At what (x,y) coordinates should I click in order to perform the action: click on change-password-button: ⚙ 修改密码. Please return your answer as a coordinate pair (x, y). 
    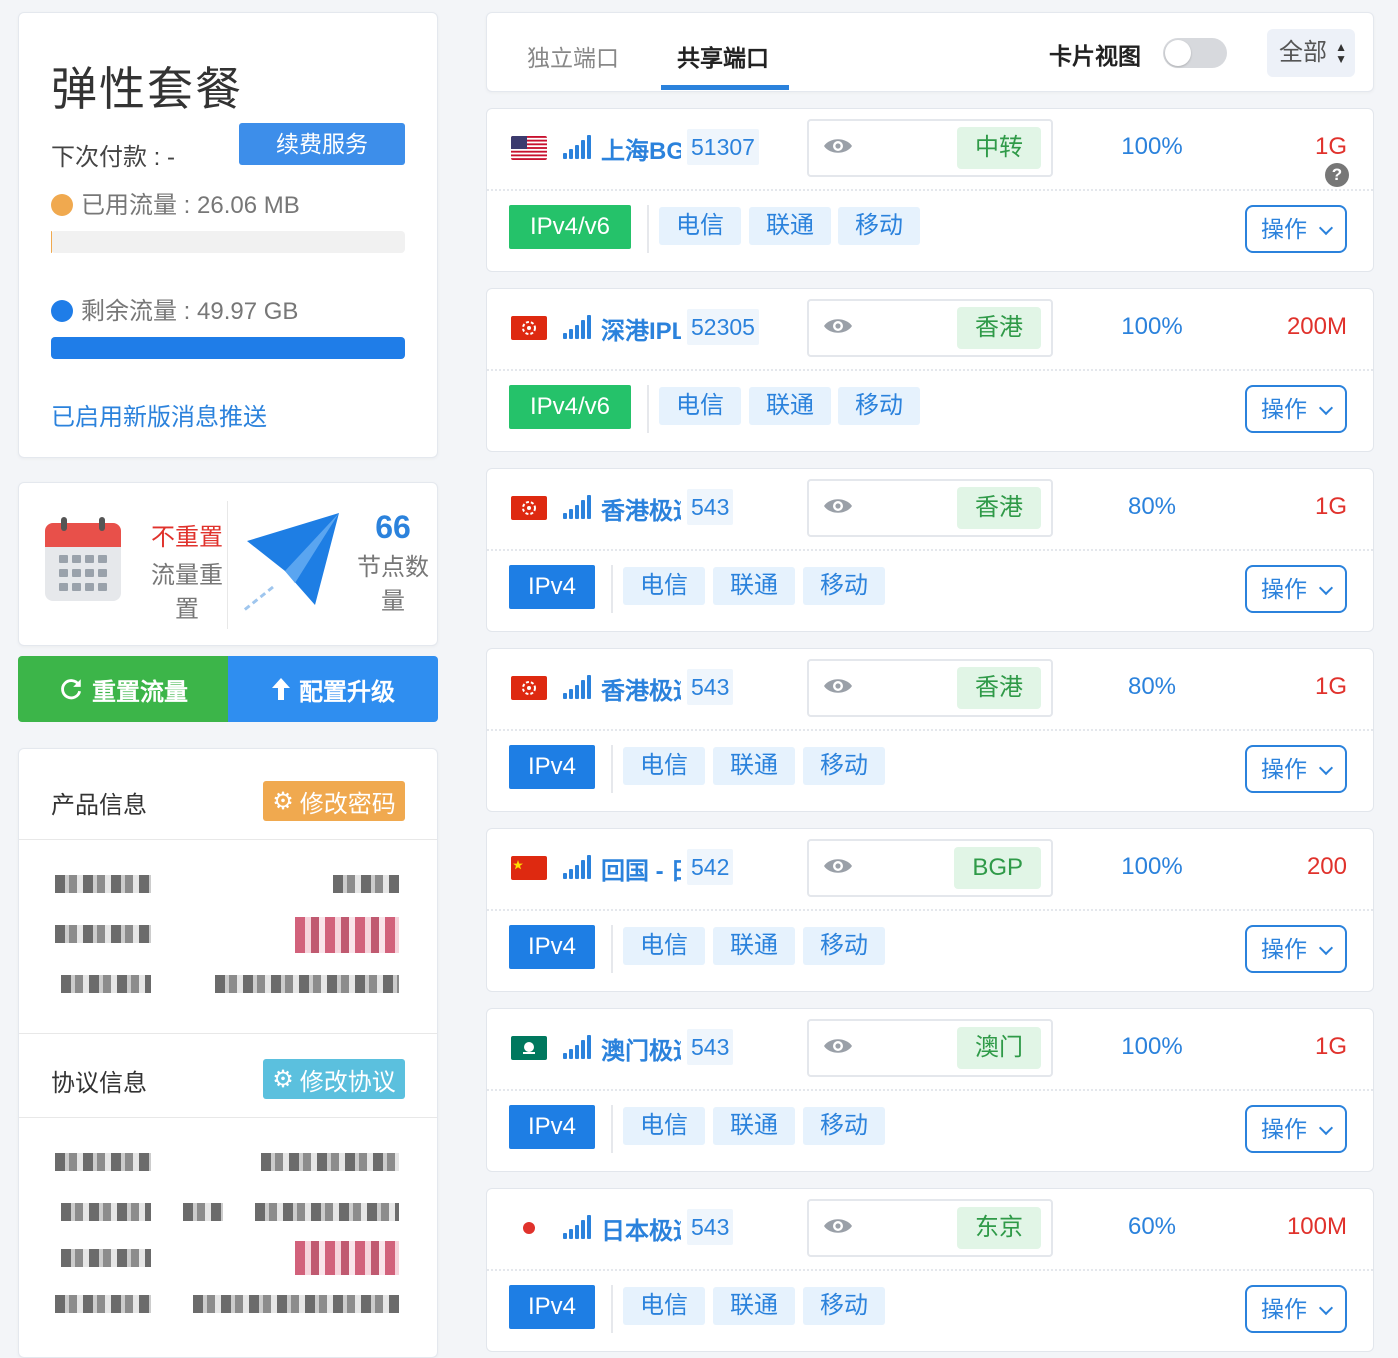
    Looking at the image, I should click on (334, 801).